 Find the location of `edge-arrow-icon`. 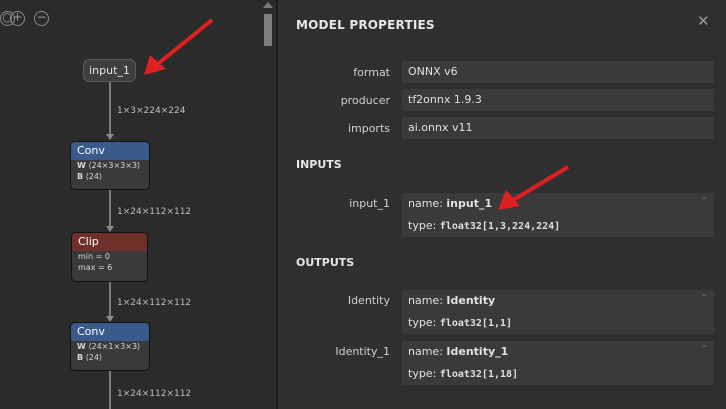

edge-arrow-icon is located at coordinates (110, 137).